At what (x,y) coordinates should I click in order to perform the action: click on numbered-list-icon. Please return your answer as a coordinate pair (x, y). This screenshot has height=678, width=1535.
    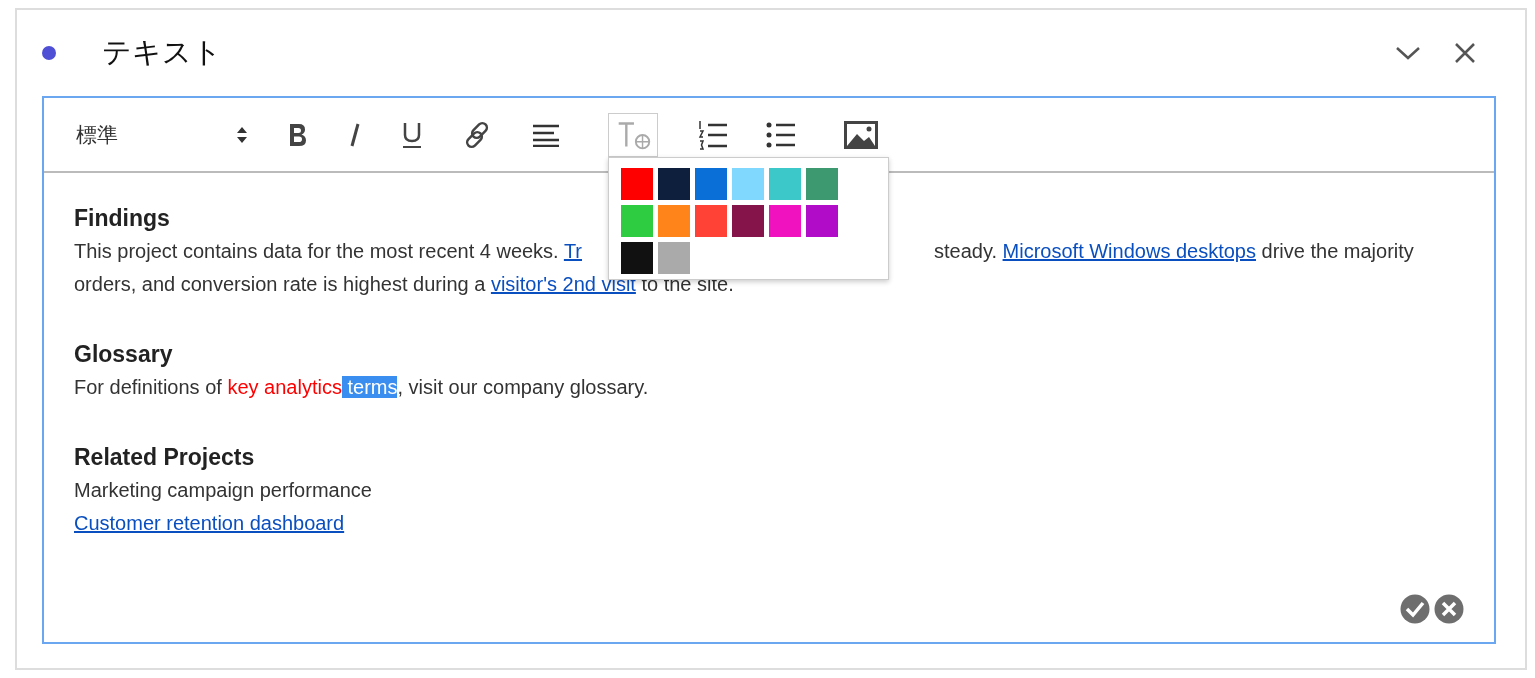
    Looking at the image, I should click on (712, 134).